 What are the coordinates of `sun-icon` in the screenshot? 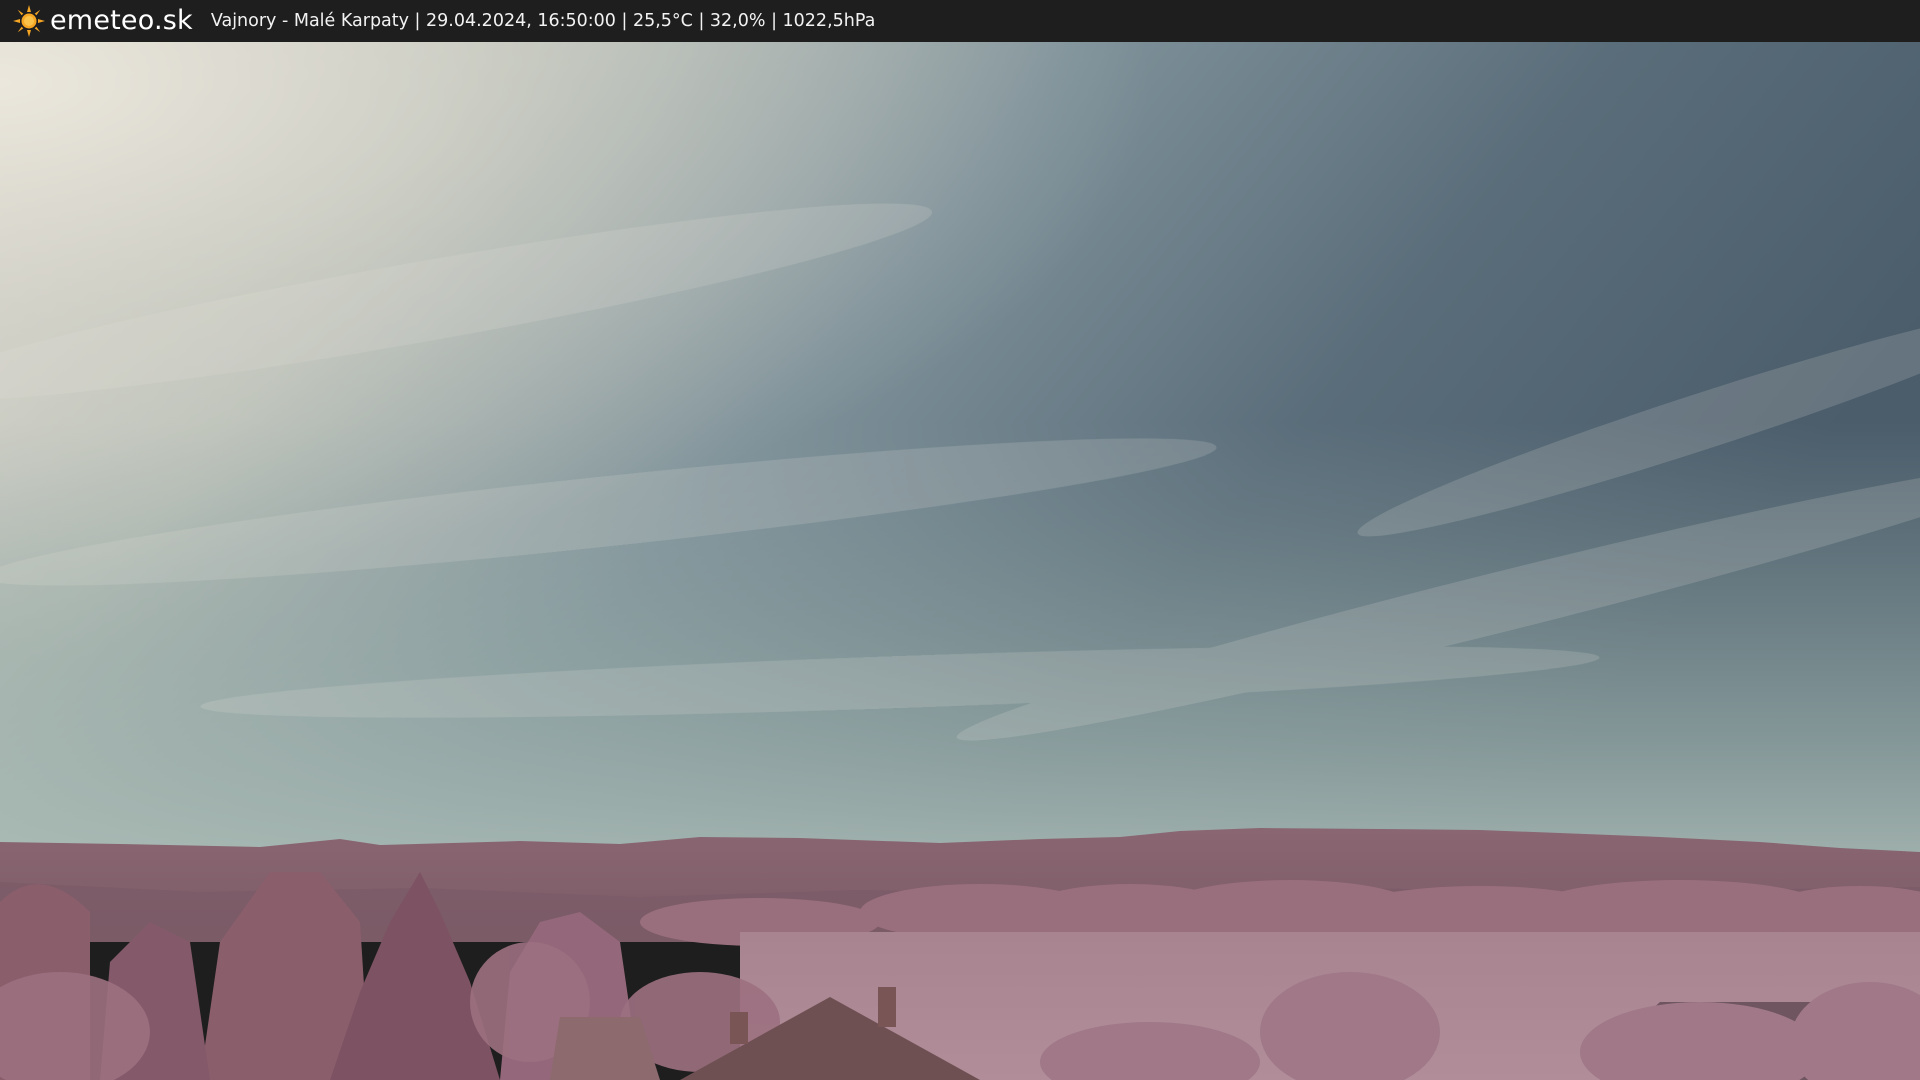 It's located at (29, 21).